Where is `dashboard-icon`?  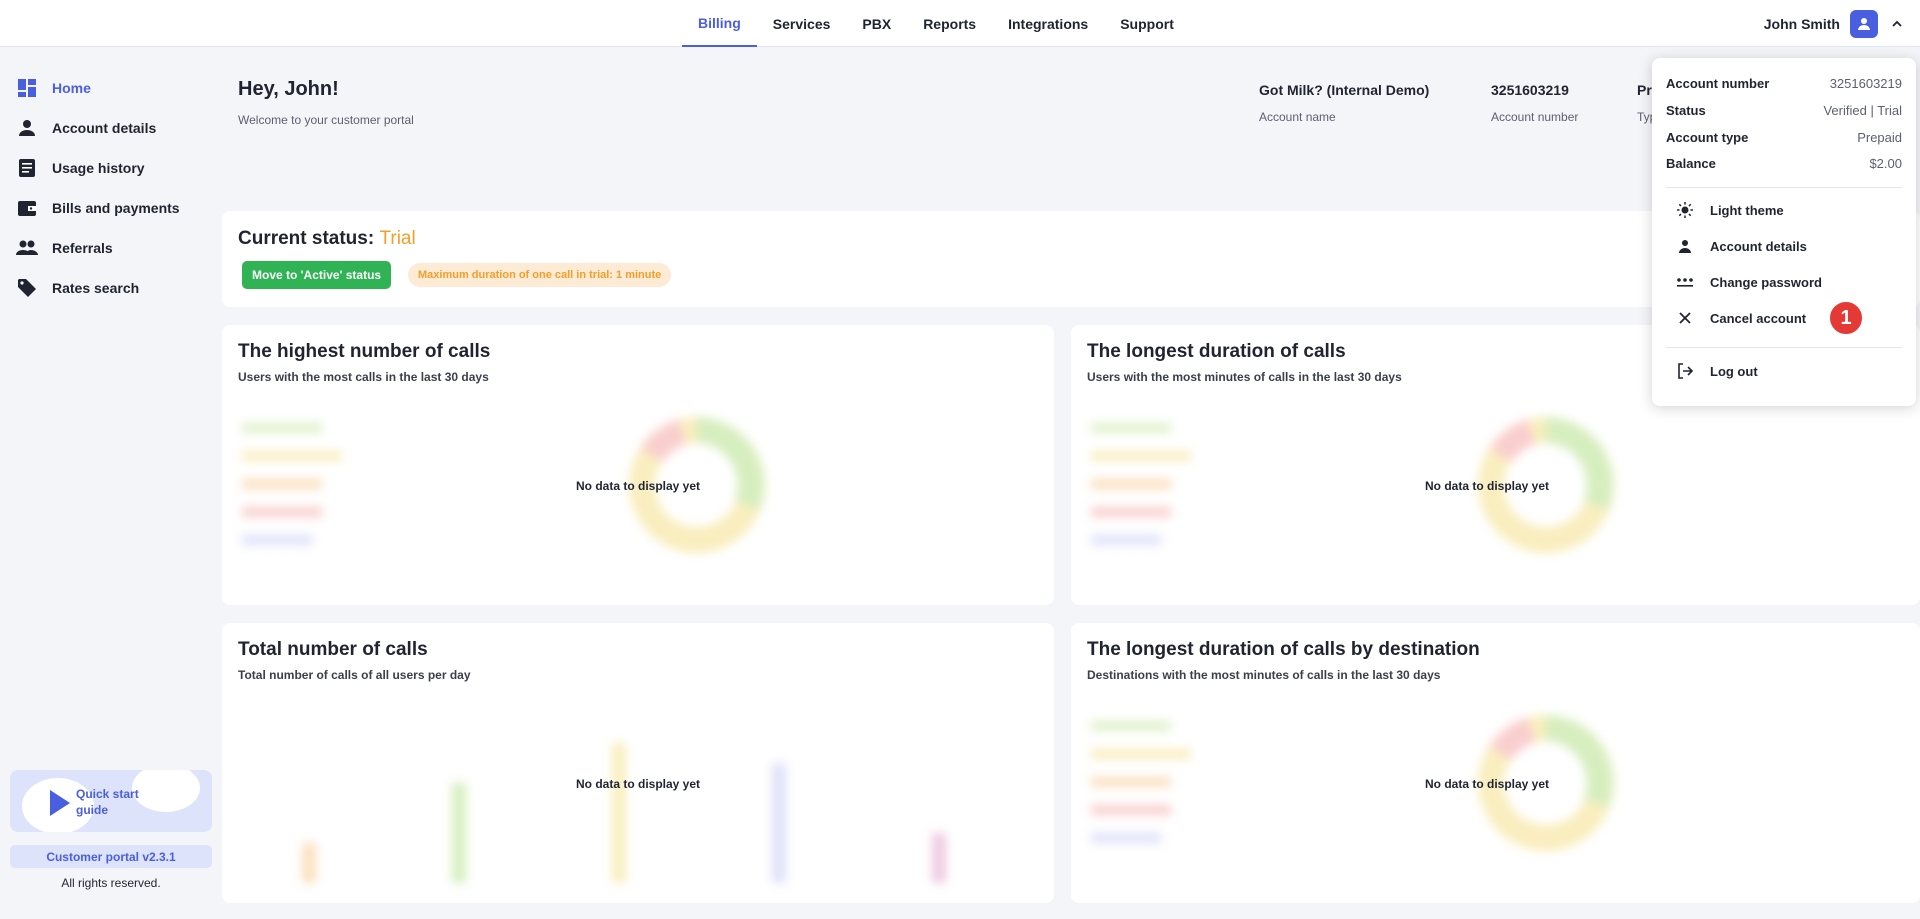 dashboard-icon is located at coordinates (27, 88).